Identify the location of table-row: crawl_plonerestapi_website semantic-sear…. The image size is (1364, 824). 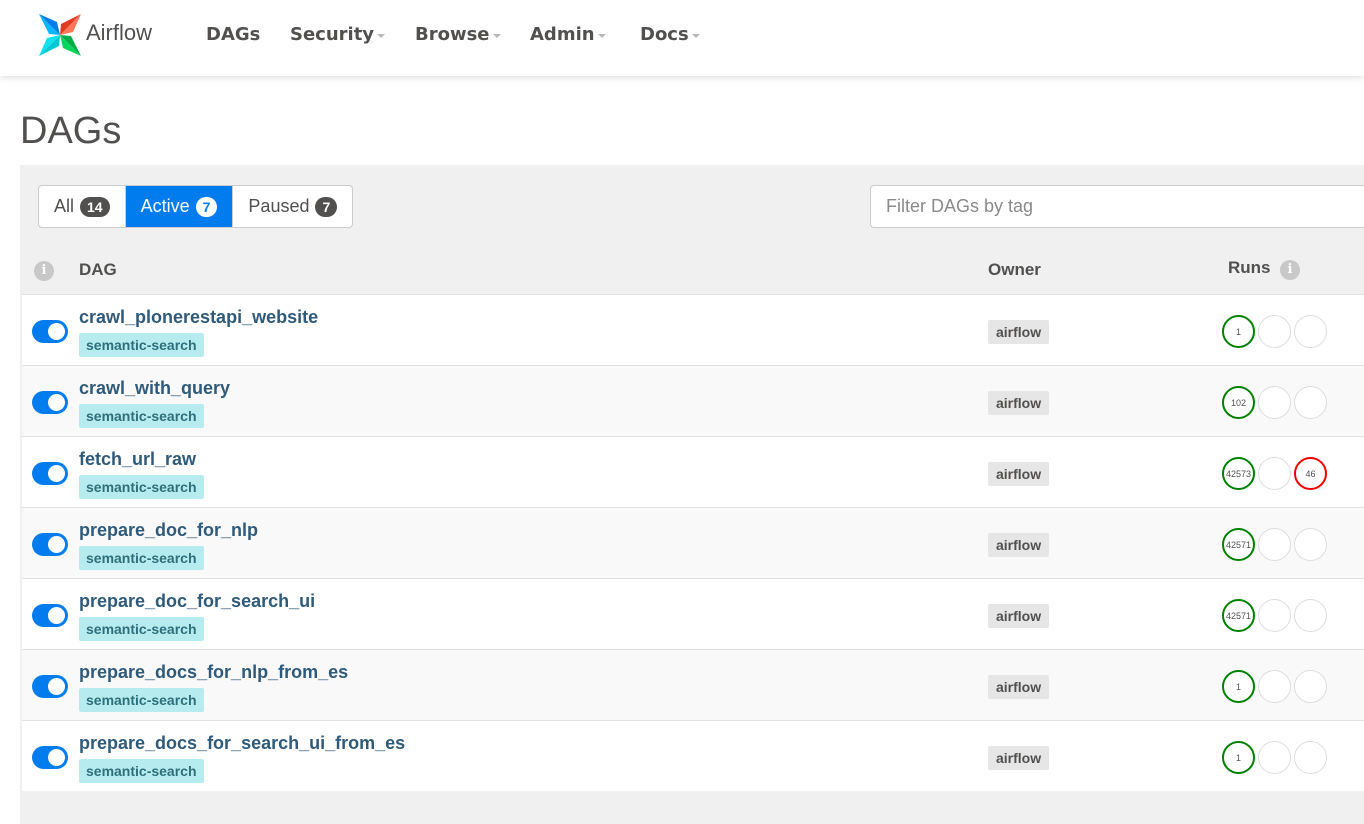
(693, 329).